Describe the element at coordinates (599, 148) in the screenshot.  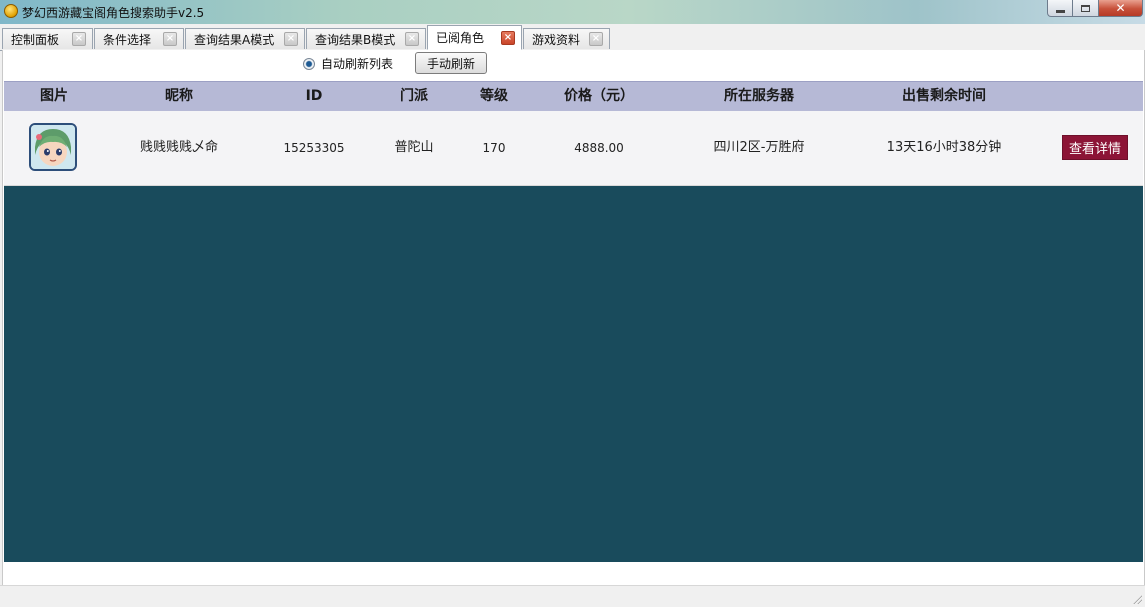
I see `price-cell: 4888.00` at that location.